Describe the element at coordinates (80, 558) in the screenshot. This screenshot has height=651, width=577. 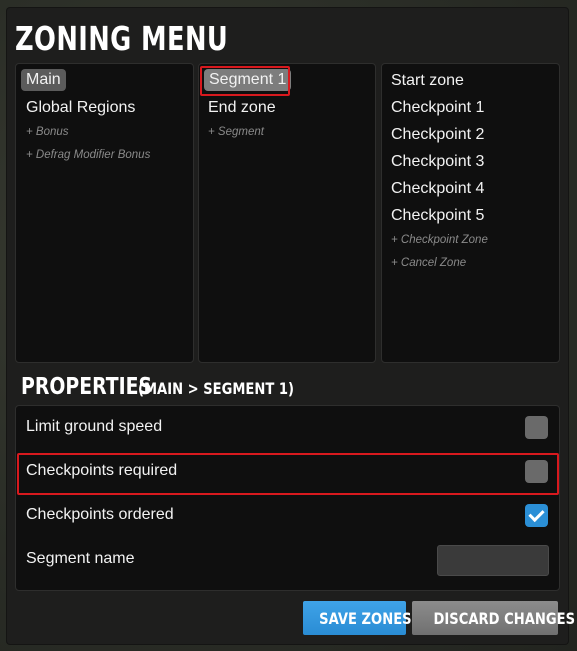
I see `property-label: Segment name` at that location.